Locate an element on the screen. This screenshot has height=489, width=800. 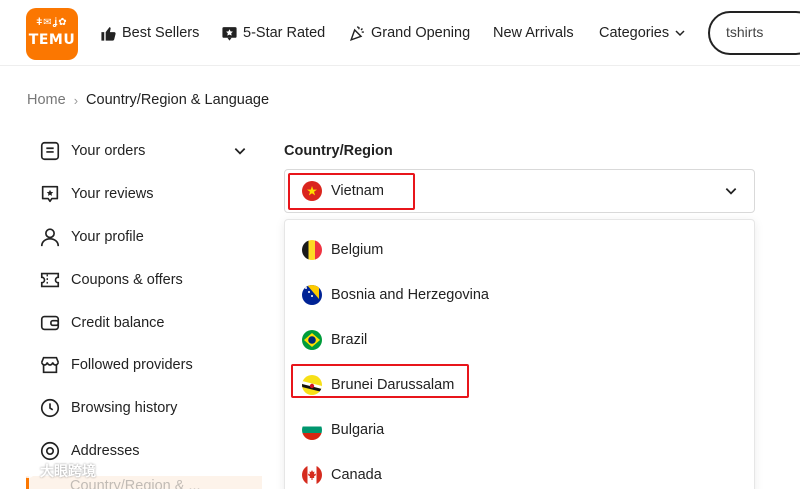
profile-icon is located at coordinates (50, 237).